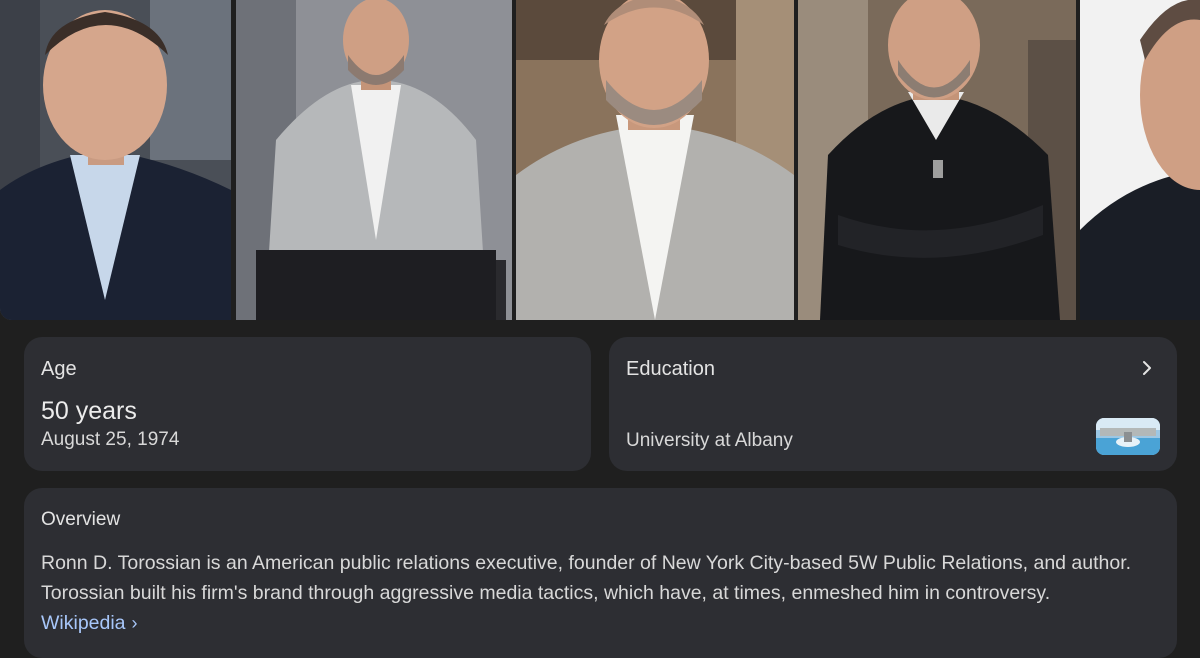  I want to click on wikipedia-link-label: Wikipedia, so click(83, 623).